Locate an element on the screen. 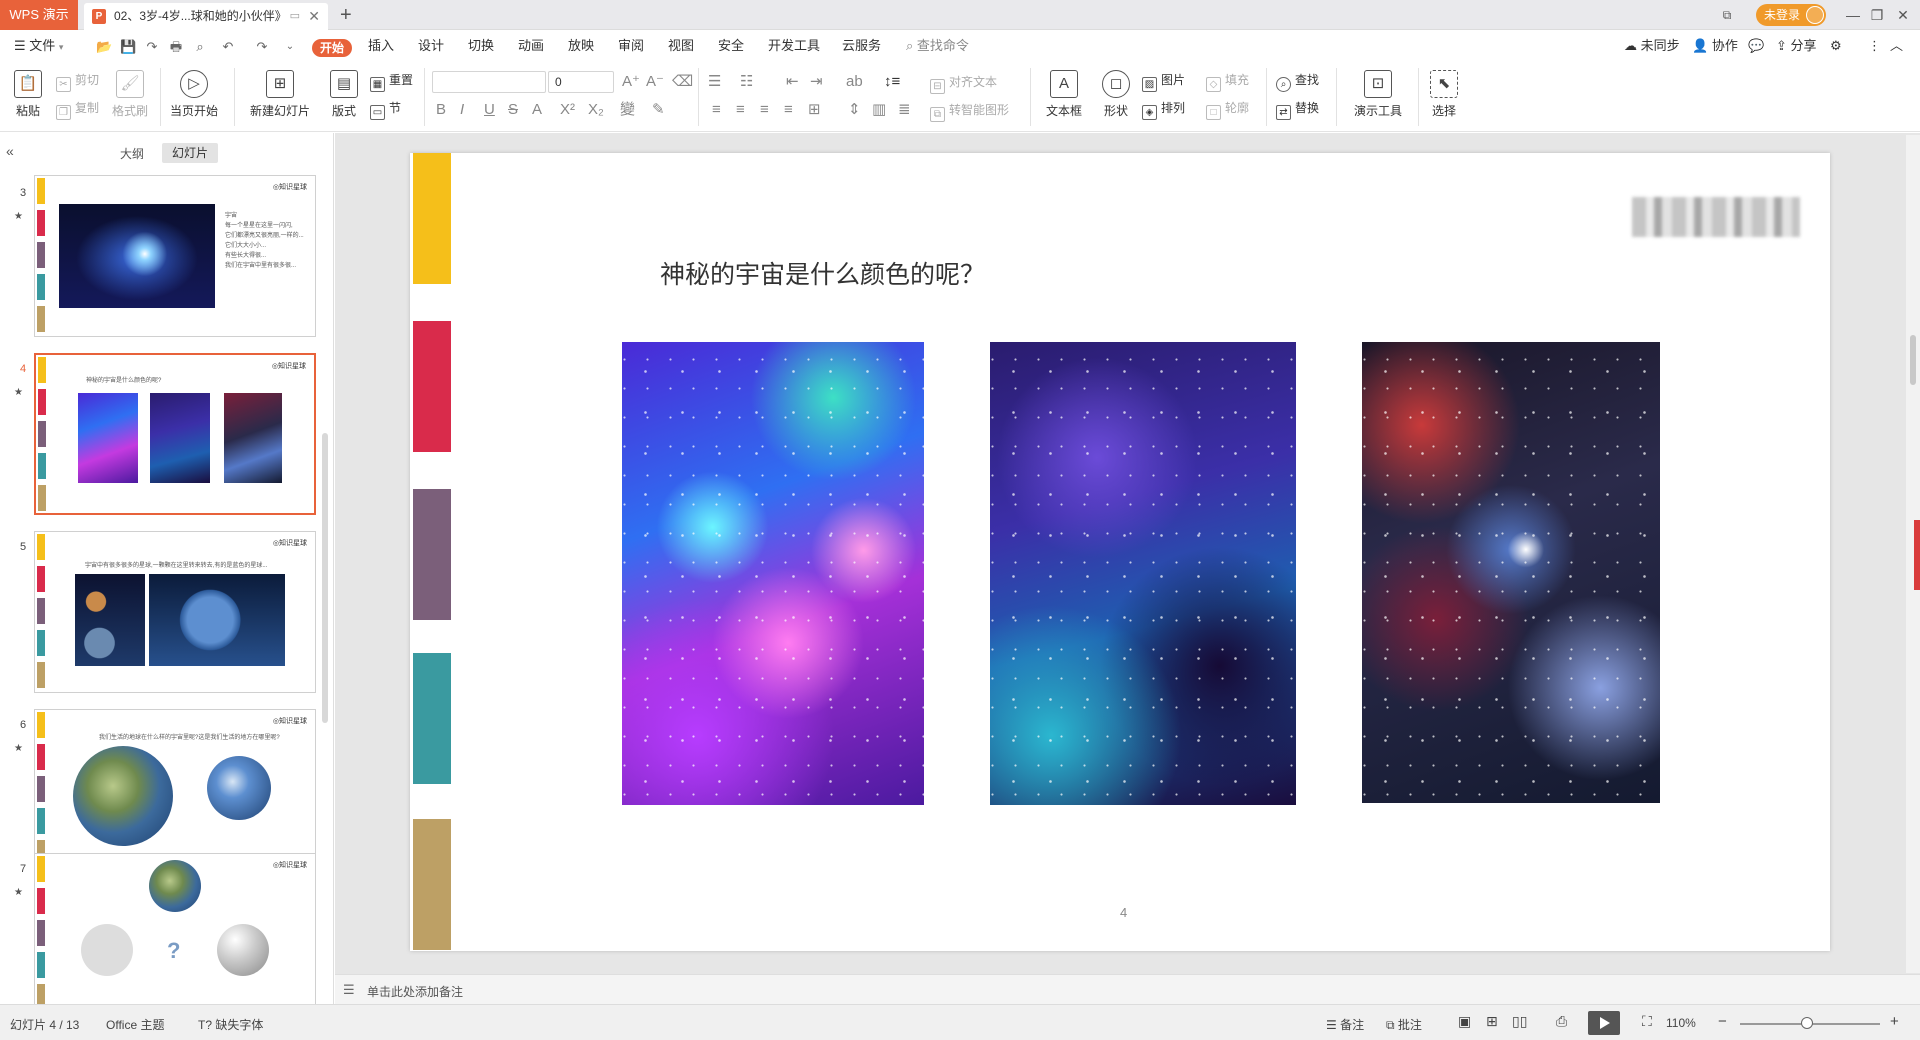 The width and height of the screenshot is (1920, 1040). presenter-tools-button: ⊡ 演示工具 is located at coordinates (1378, 94).